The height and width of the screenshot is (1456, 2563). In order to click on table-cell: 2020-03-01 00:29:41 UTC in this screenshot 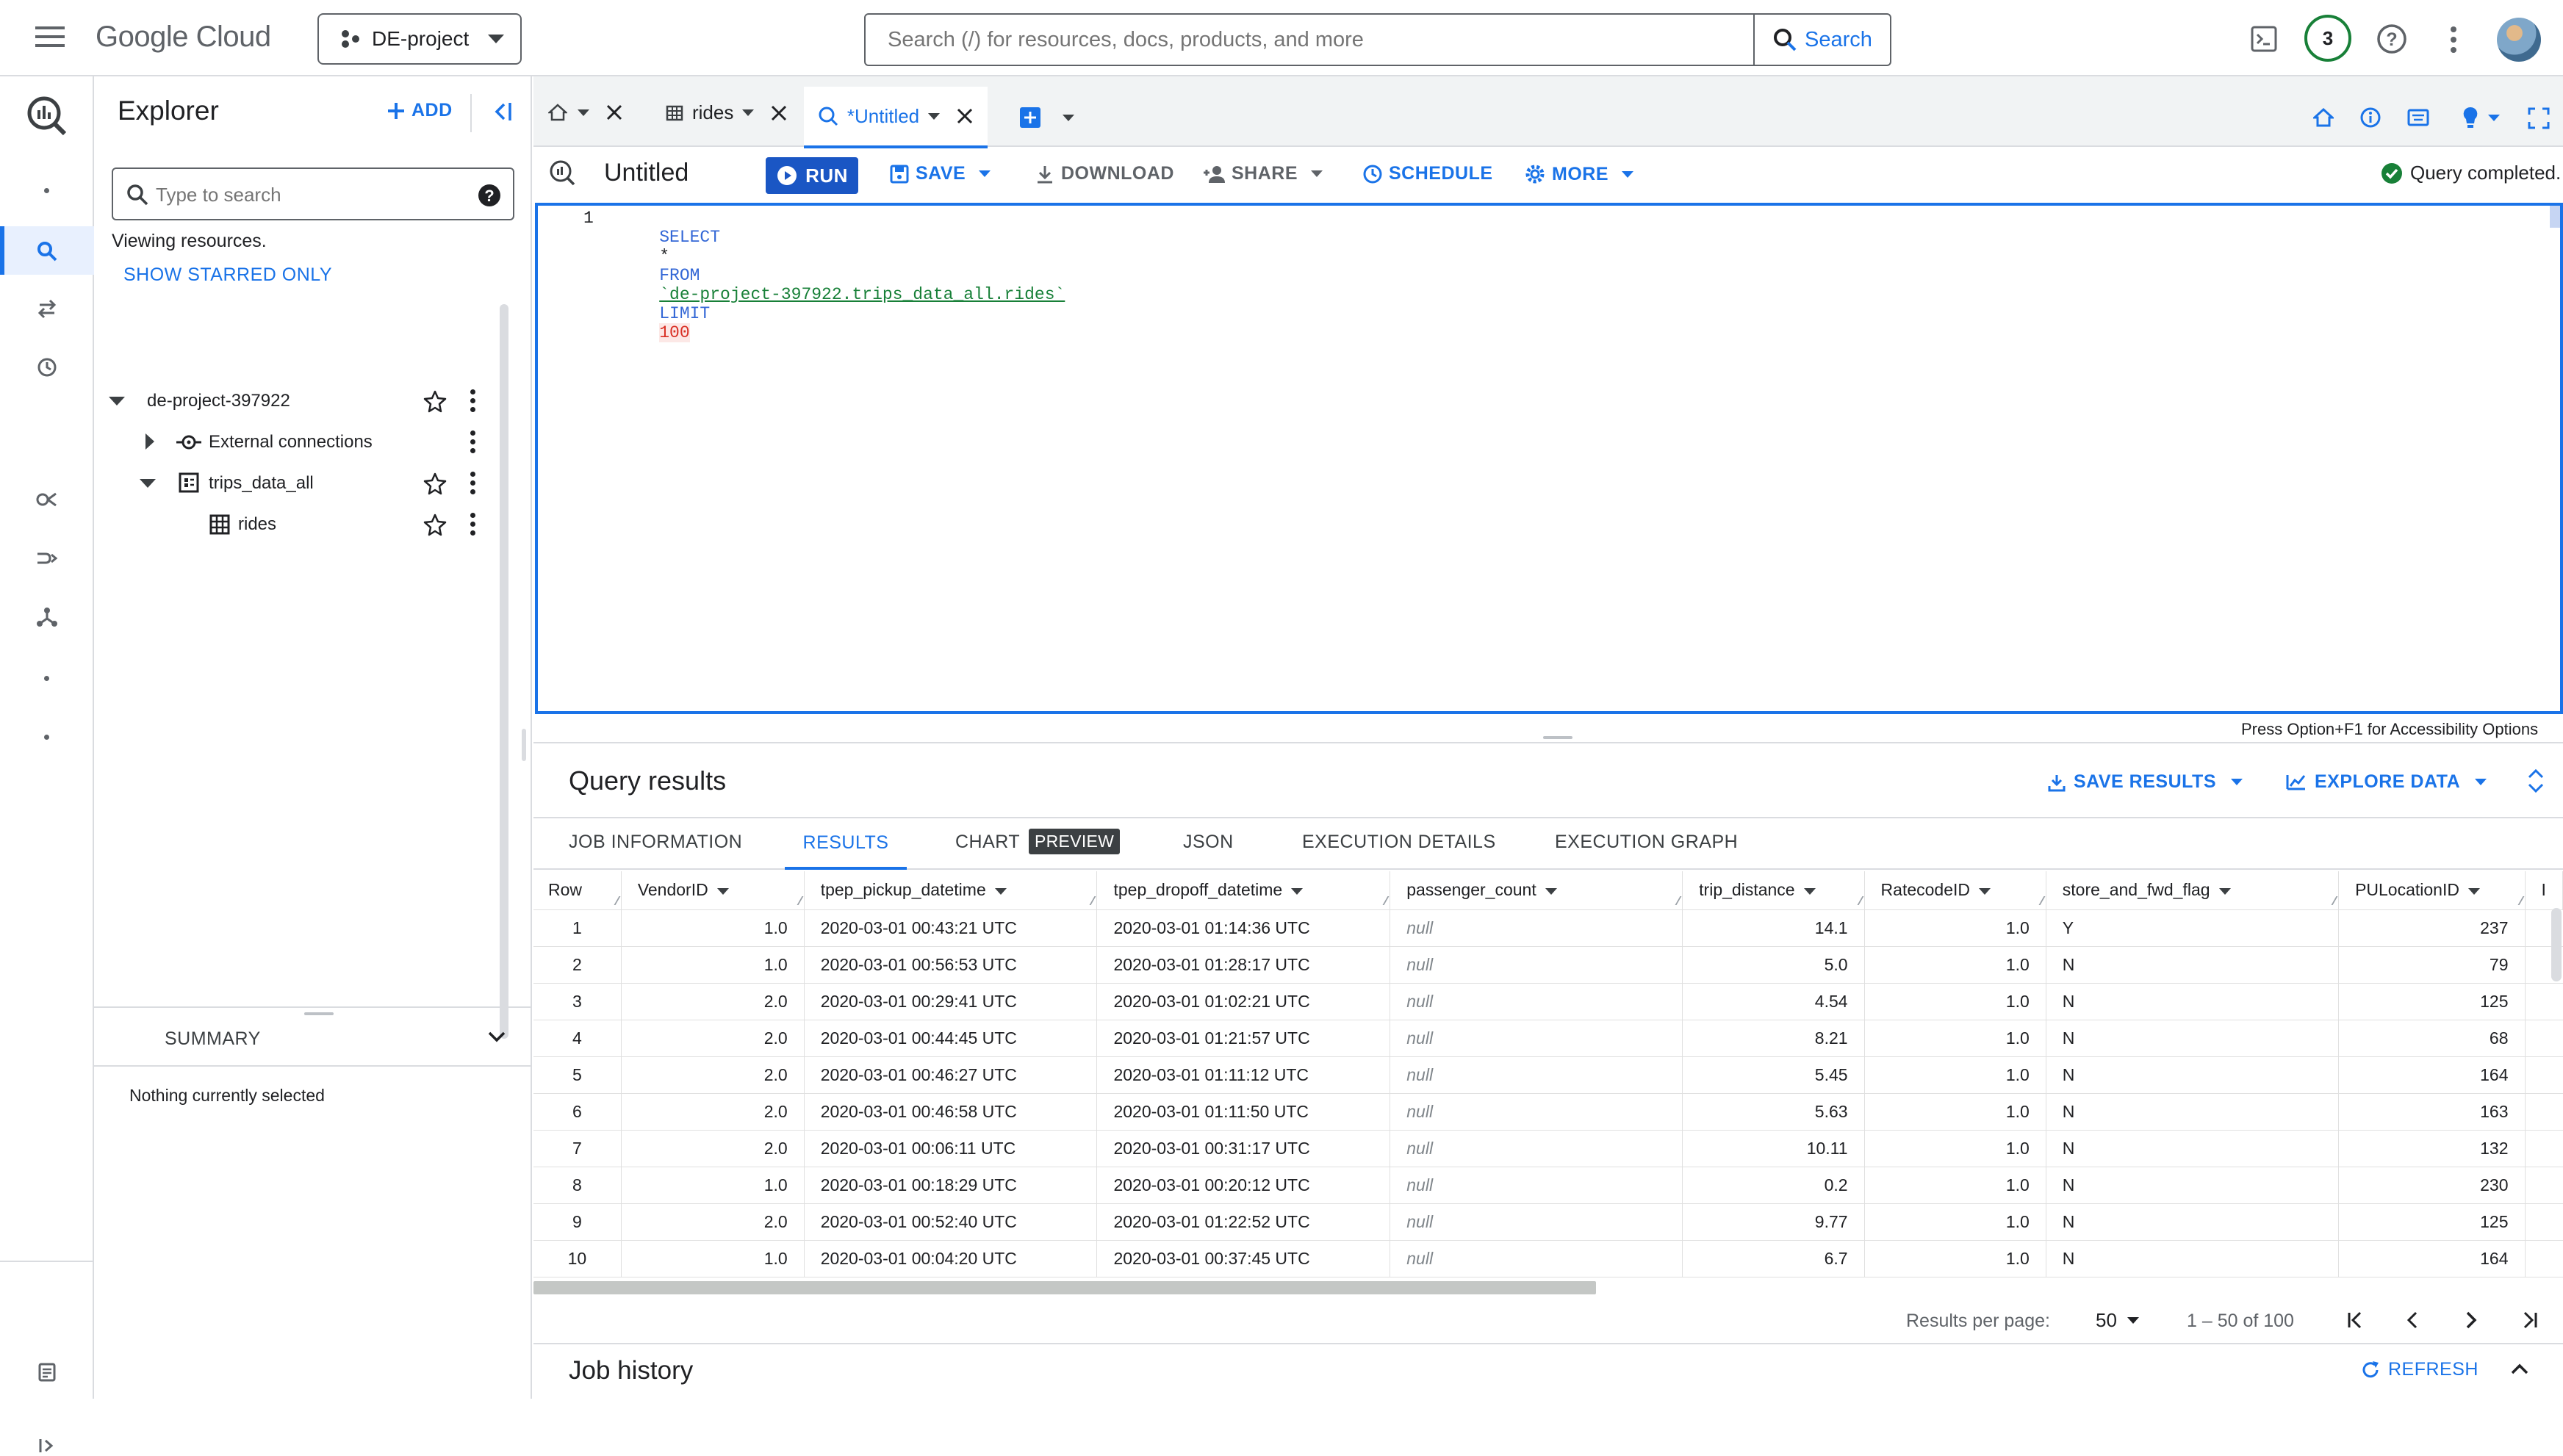, I will do `click(951, 1001)`.